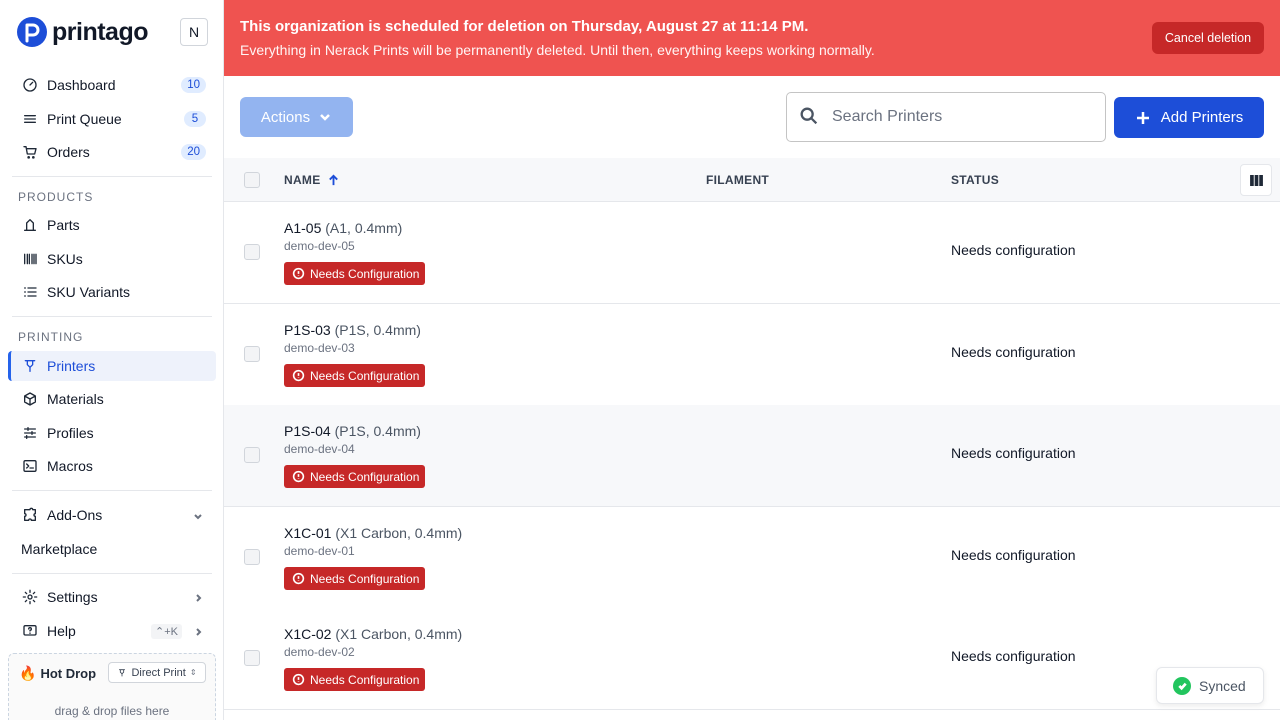  What do you see at coordinates (343, 228) in the screenshot?
I see `printer-name: A1-05 (A1, 0.4mm)` at bounding box center [343, 228].